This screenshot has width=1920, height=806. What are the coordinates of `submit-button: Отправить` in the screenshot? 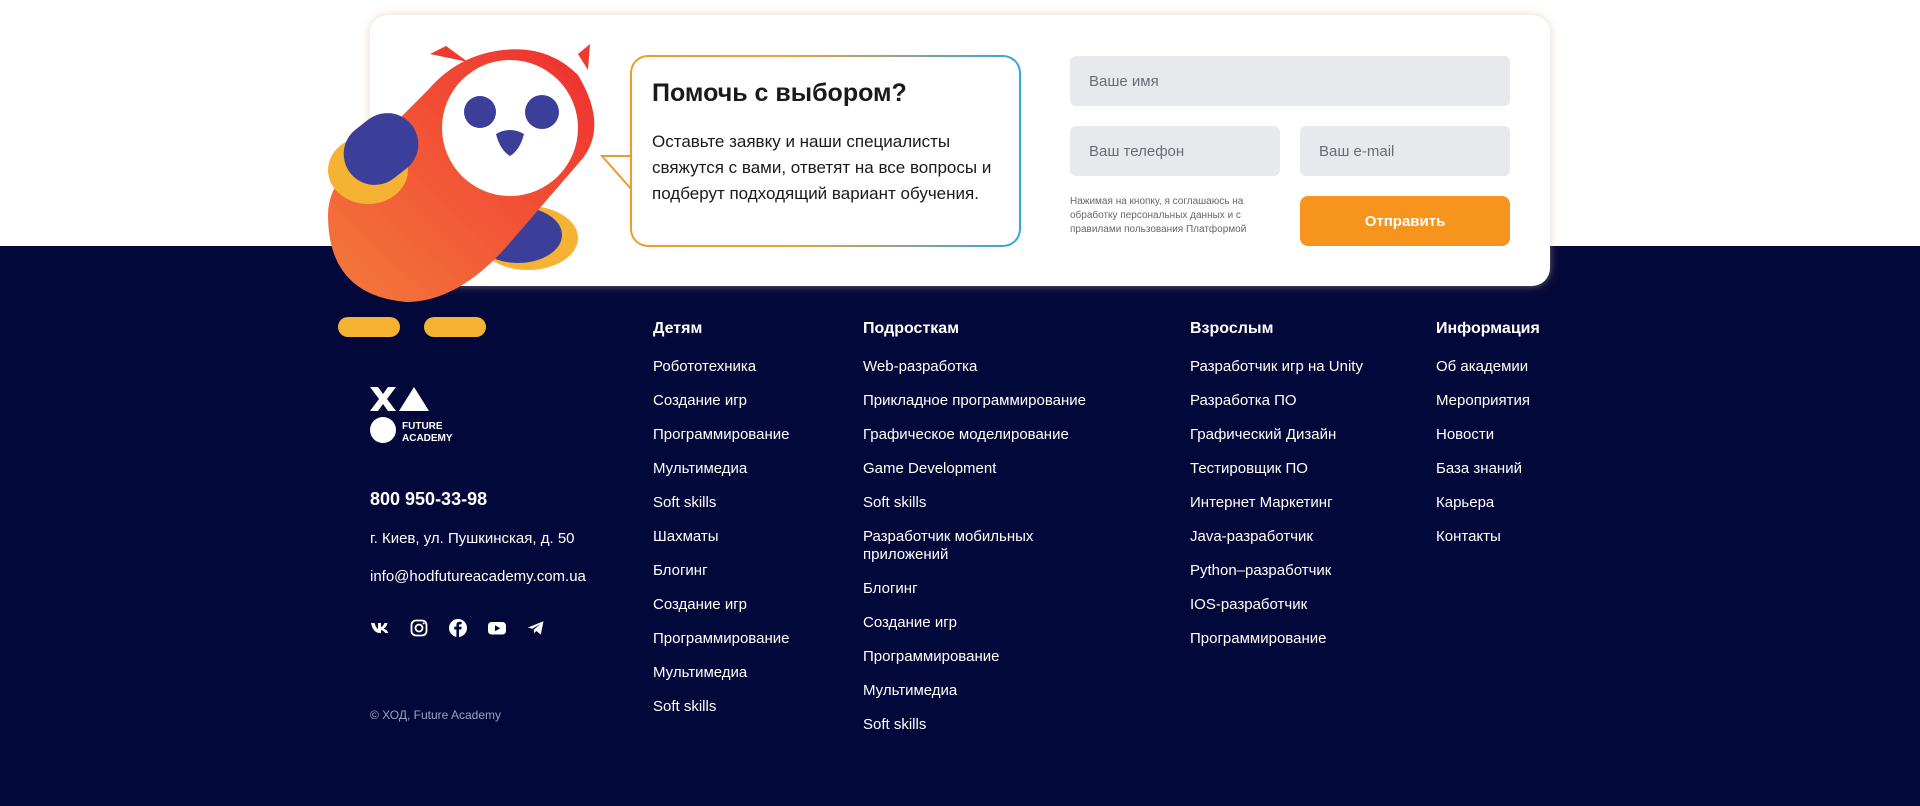 It's located at (1405, 221).